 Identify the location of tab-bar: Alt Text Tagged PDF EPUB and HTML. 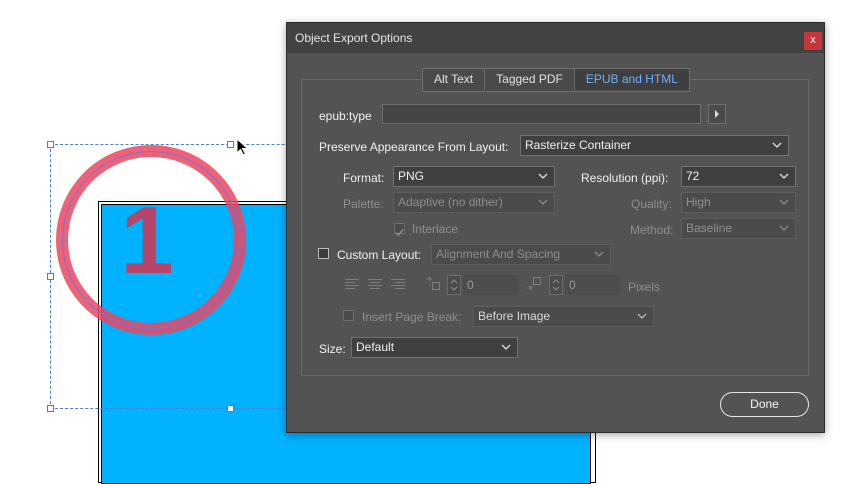
(556, 80).